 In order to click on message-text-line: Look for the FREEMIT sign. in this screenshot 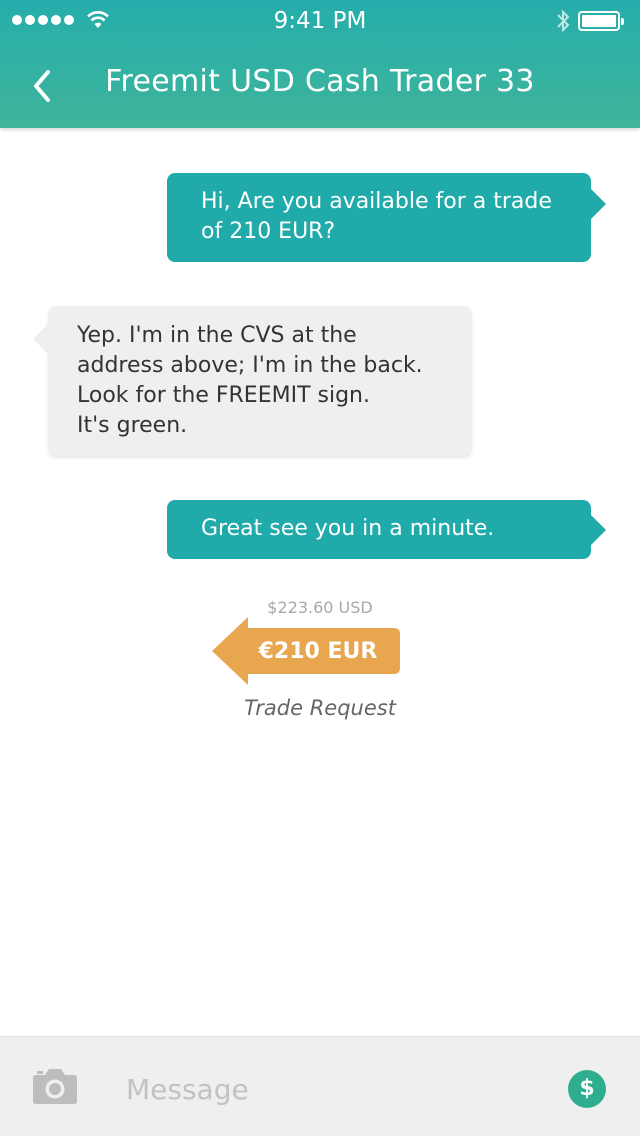, I will do `click(223, 395)`.